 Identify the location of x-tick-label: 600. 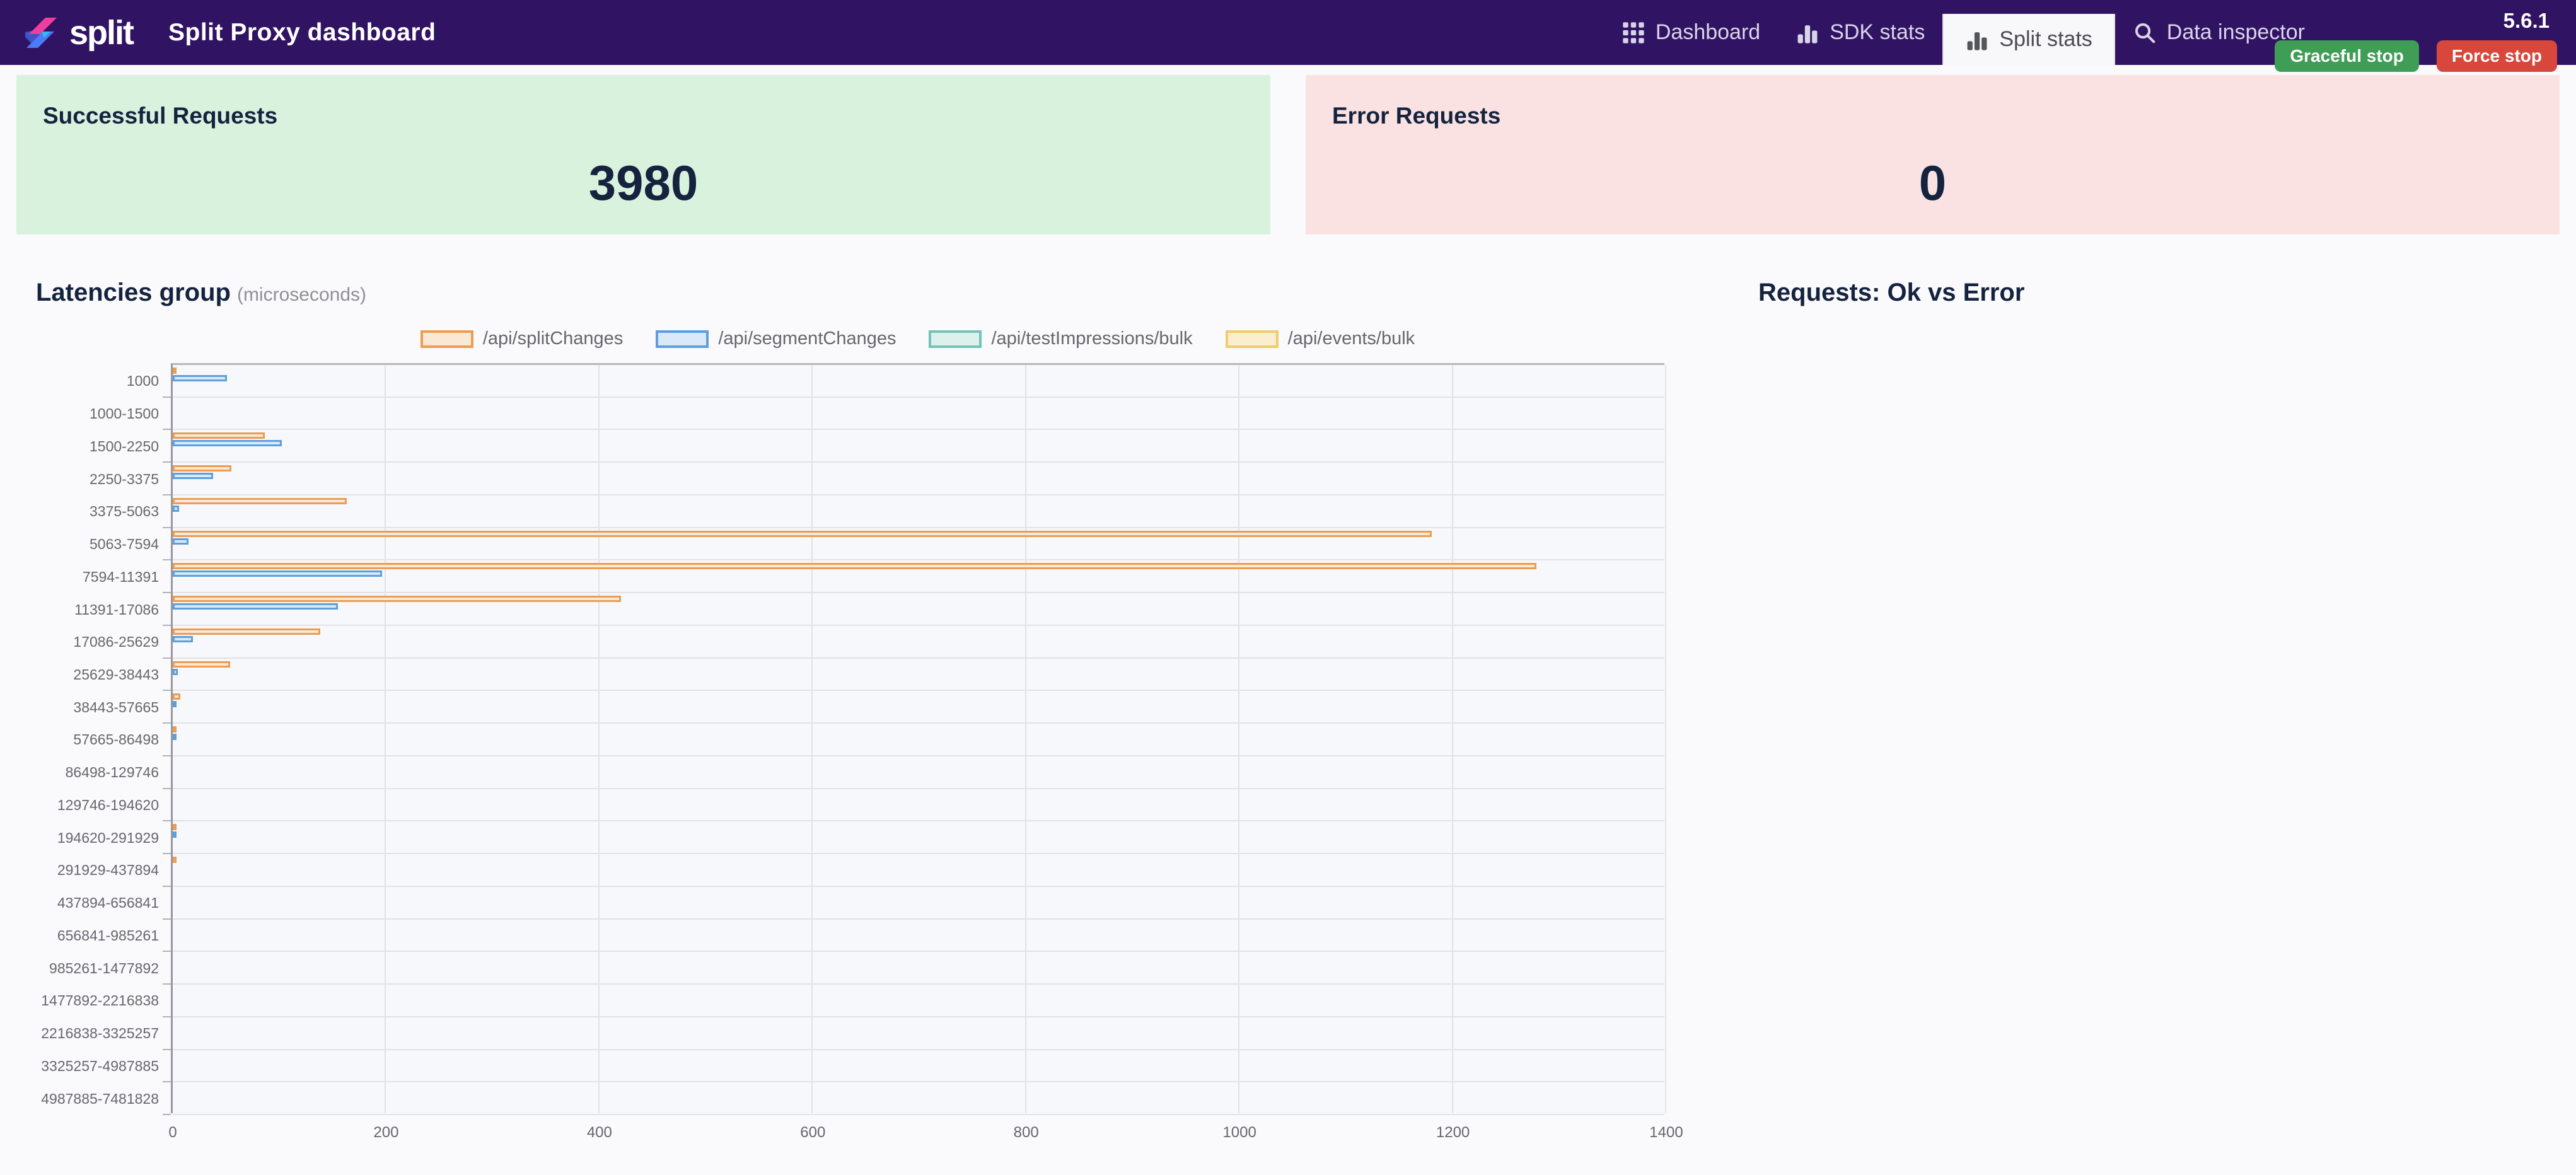
(813, 1132).